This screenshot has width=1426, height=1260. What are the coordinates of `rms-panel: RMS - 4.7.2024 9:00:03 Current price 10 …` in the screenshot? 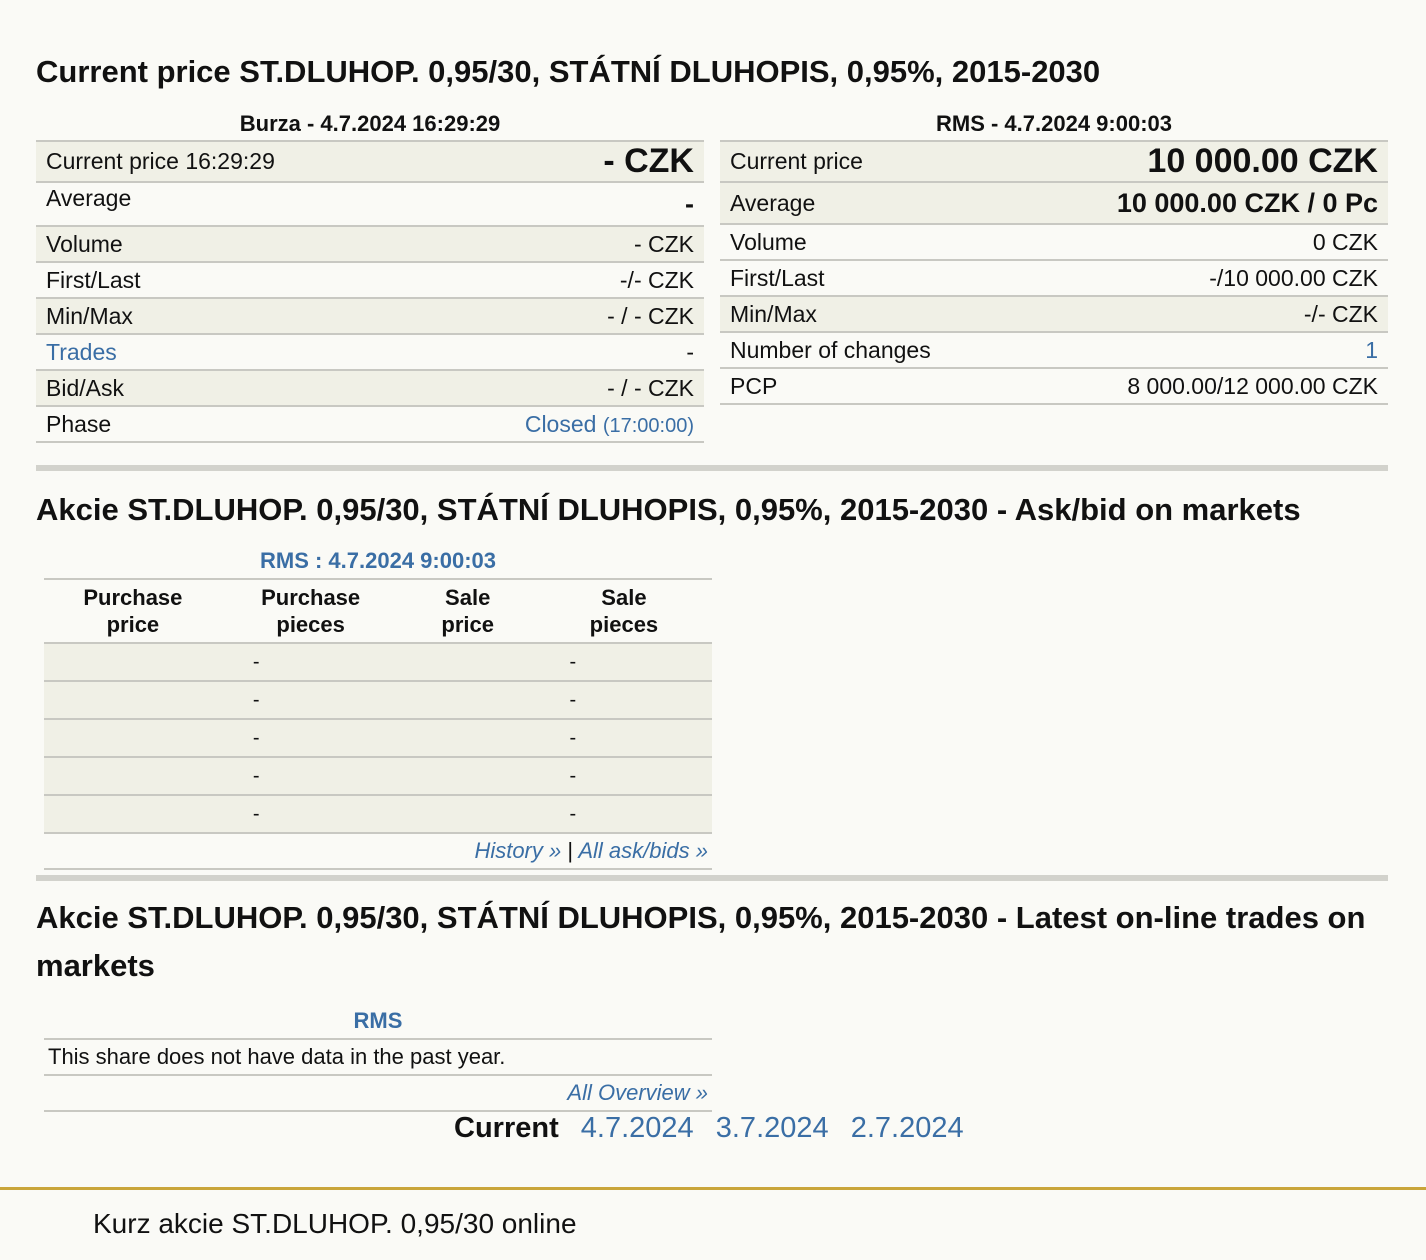 It's located at (1054, 257).